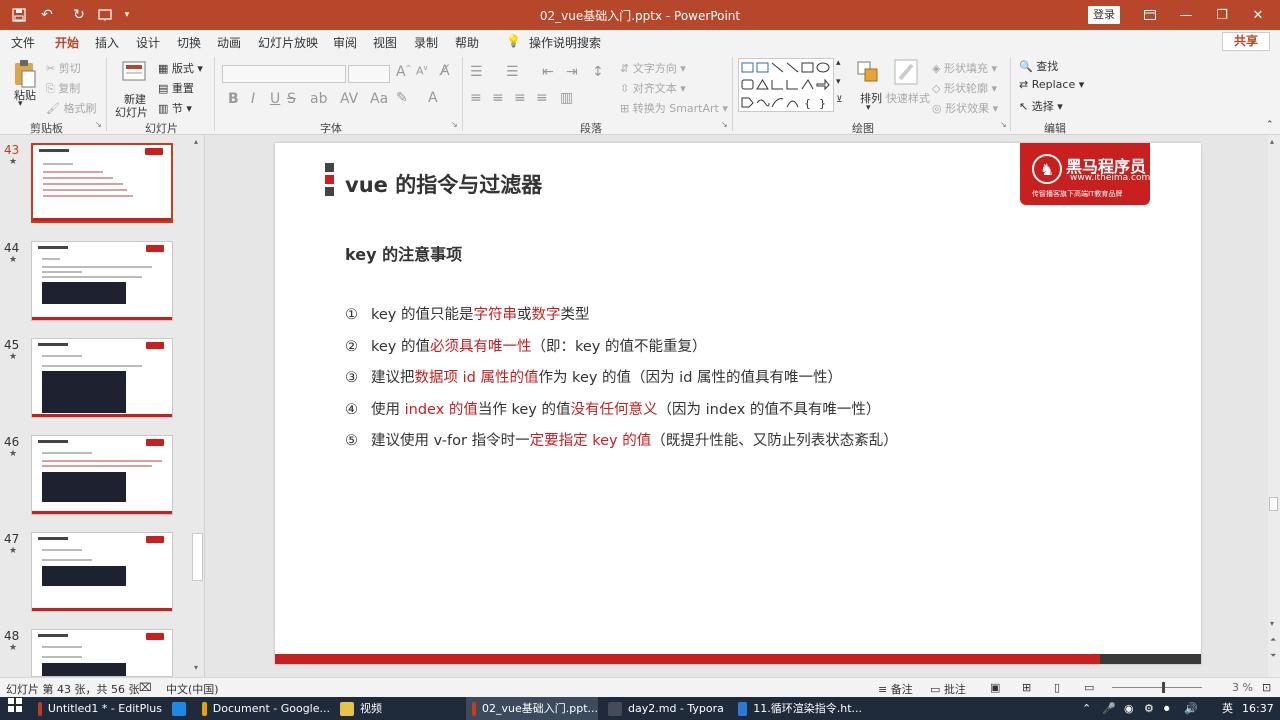  Describe the element at coordinates (148, 42) in the screenshot. I see `tab-design: 设计` at that location.